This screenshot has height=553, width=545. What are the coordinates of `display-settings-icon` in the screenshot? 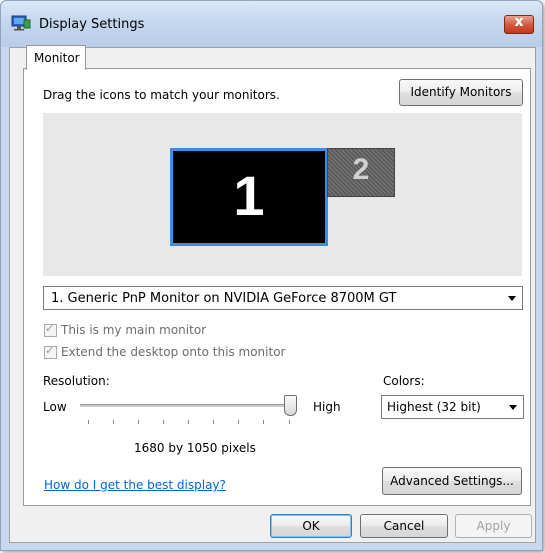 It's located at (21, 23).